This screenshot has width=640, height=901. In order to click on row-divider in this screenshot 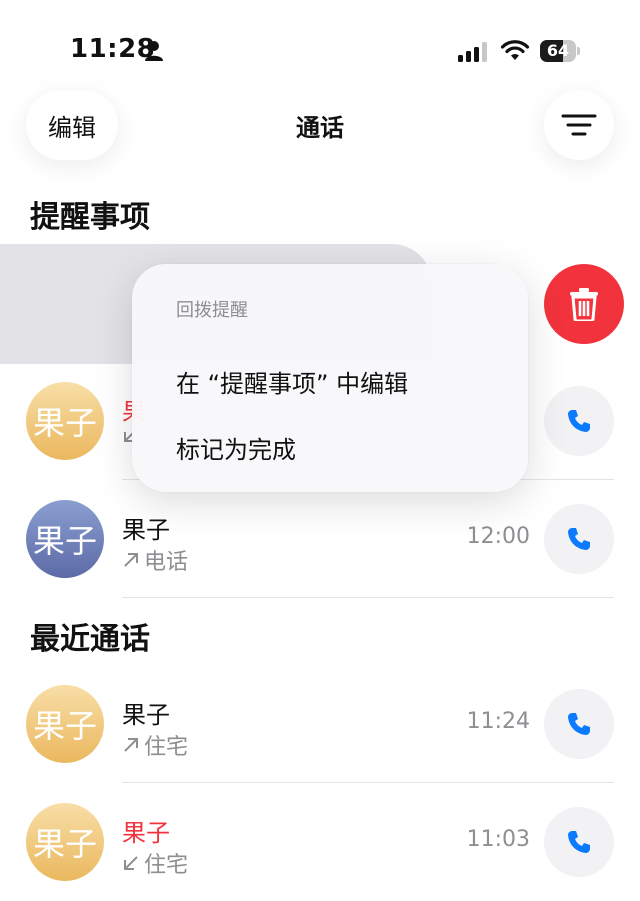, I will do `click(368, 597)`.